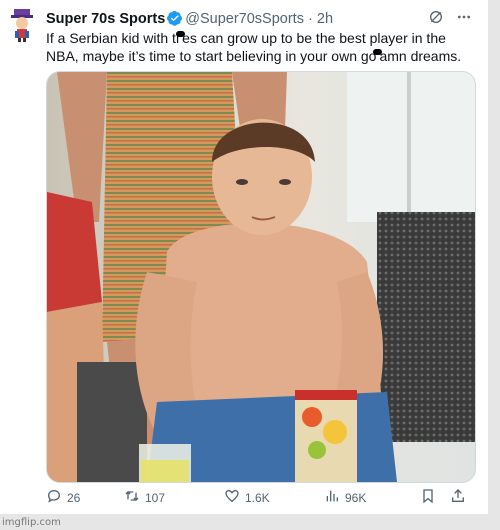  What do you see at coordinates (244, 19) in the screenshot?
I see `author-handle: @Super70sSports` at bounding box center [244, 19].